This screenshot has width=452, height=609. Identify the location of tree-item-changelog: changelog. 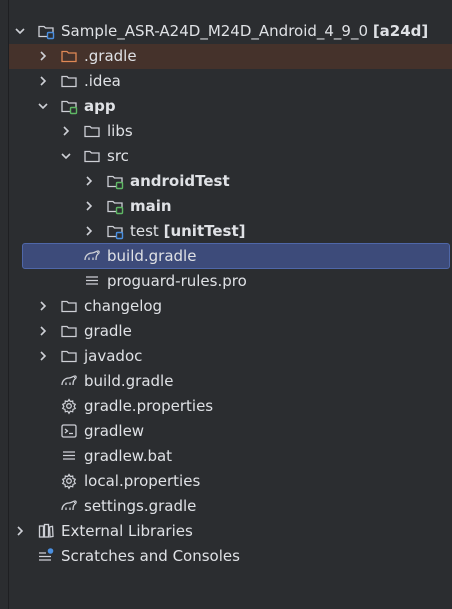
(230, 306).